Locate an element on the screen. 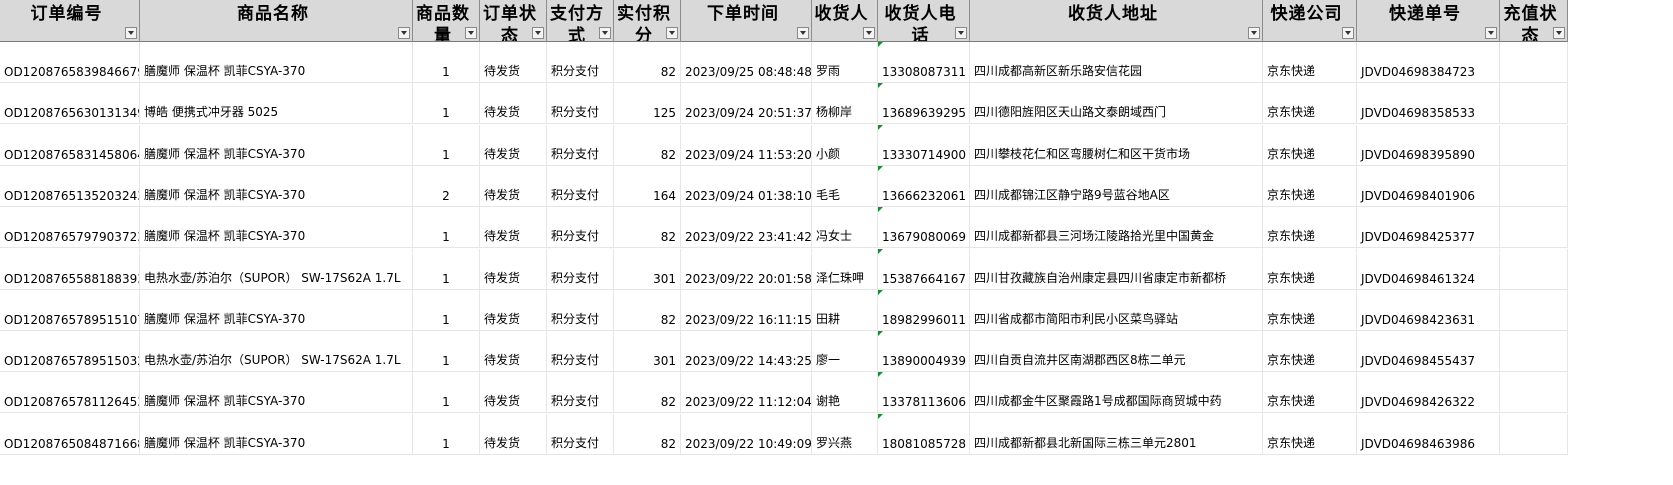  cell-recipient-address: 四川省成都市简阳市利民小区菜鸟驿站 is located at coordinates (1116, 310).